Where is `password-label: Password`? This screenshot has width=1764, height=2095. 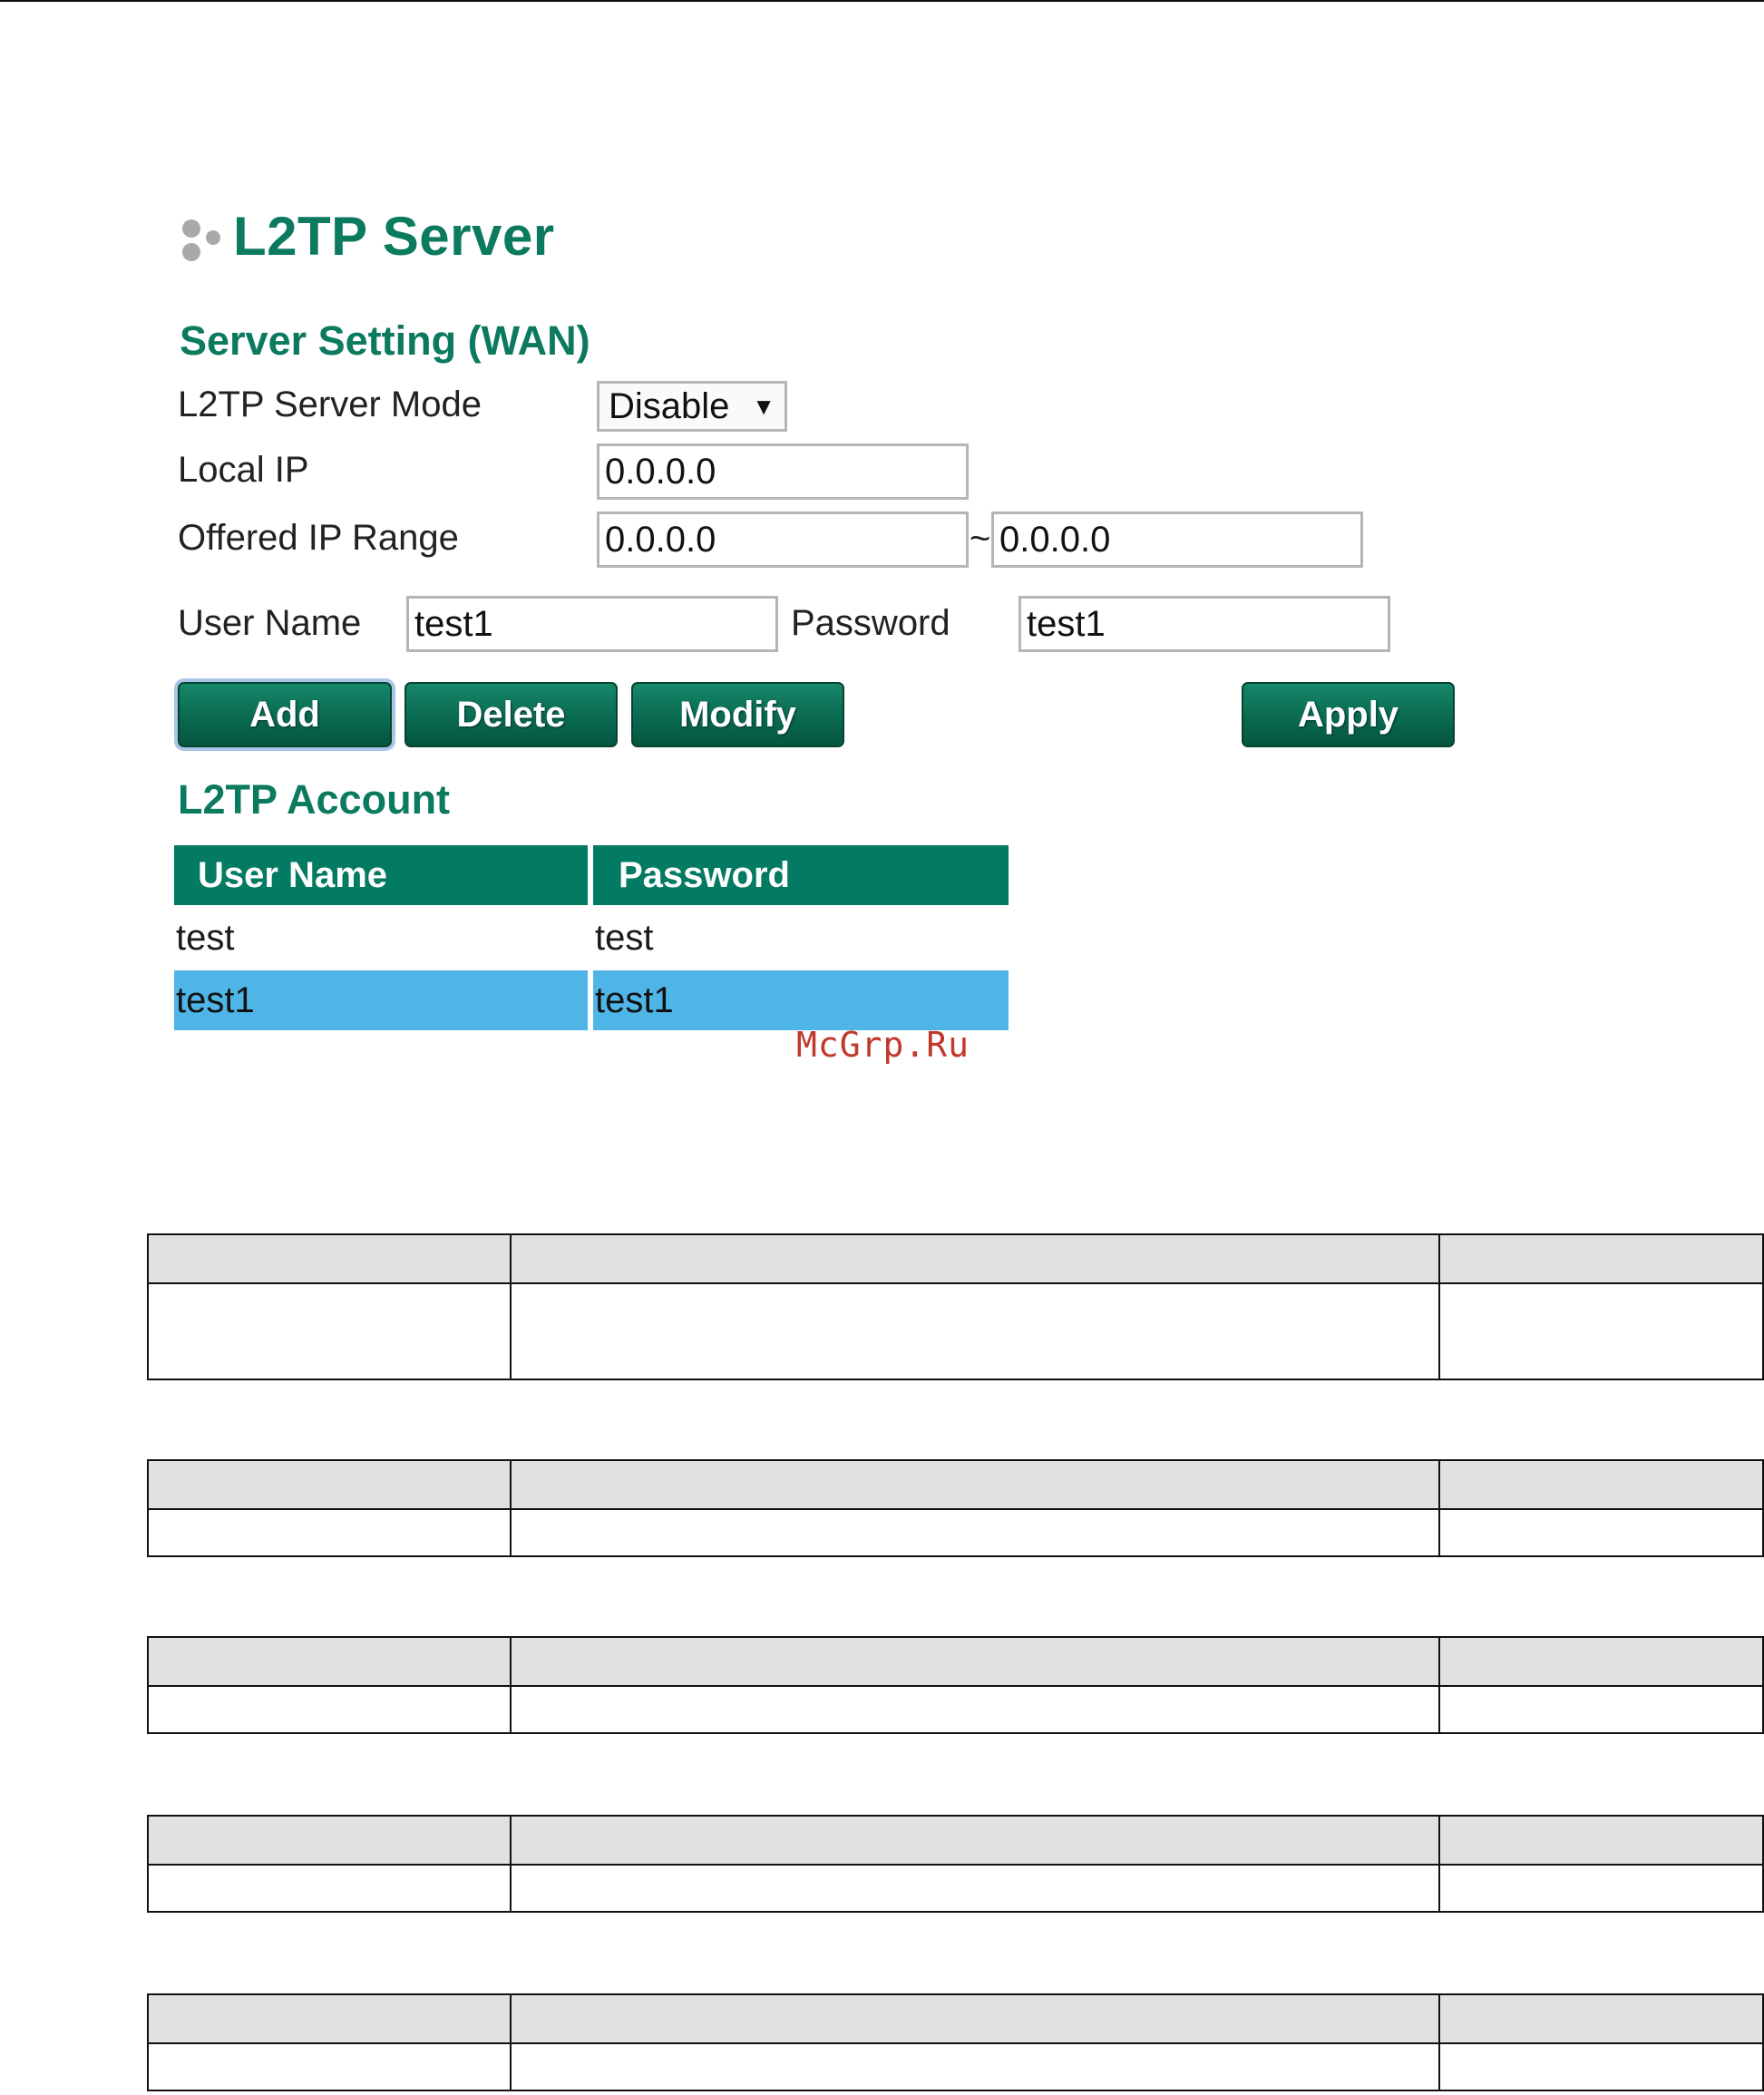
password-label: Password is located at coordinates (870, 623).